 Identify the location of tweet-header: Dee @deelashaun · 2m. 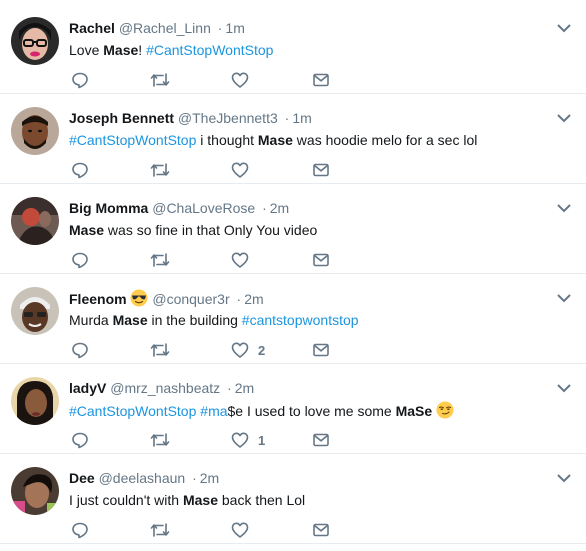
(144, 478).